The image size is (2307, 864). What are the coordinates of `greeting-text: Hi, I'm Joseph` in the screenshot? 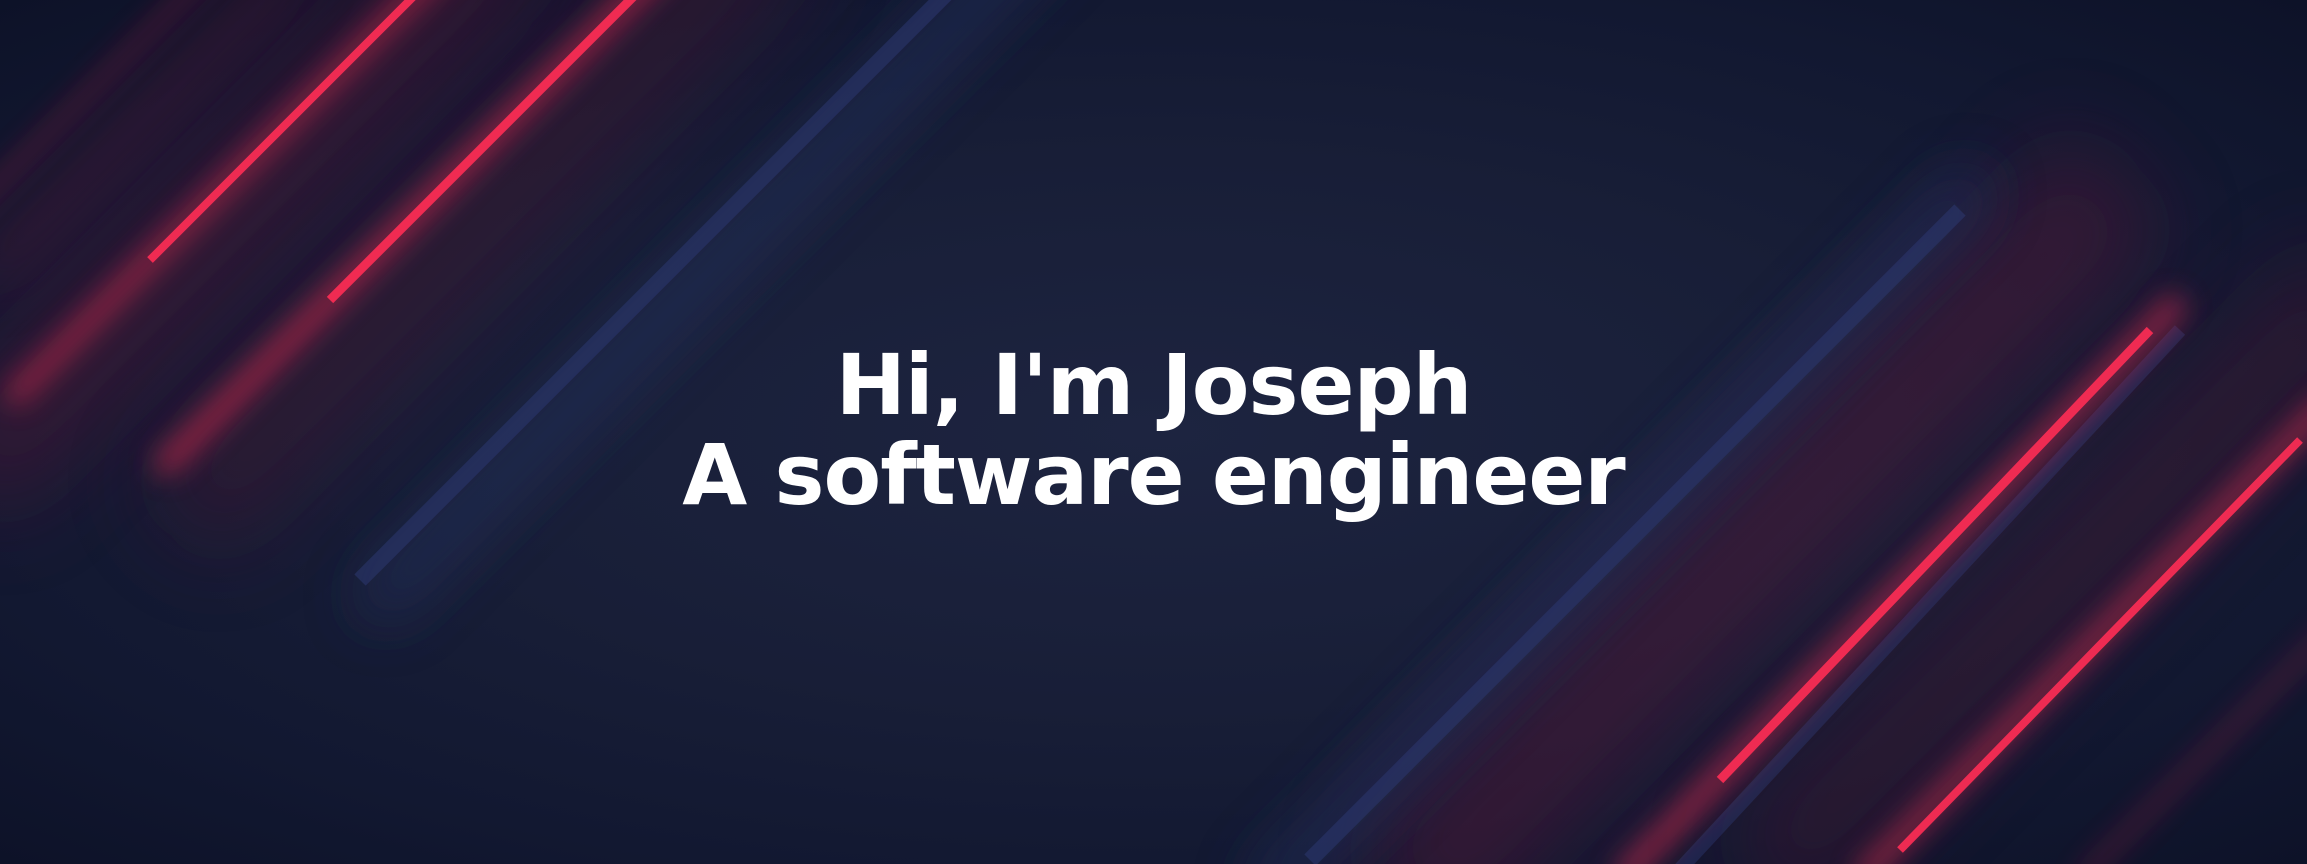 It's located at (1154, 385).